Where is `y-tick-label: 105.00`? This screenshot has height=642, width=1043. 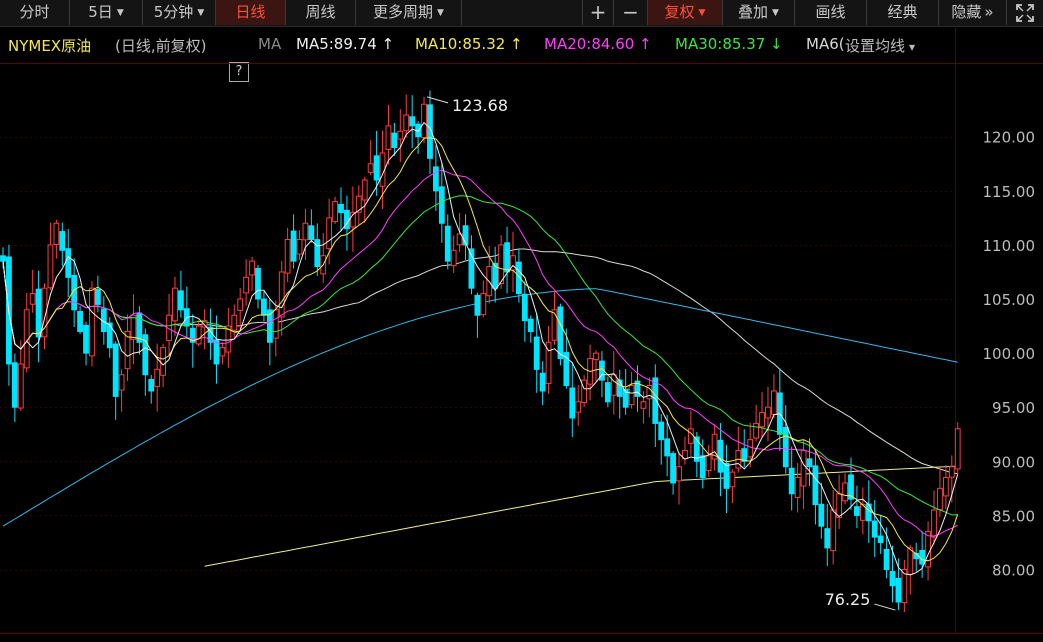 y-tick-label: 105.00 is located at coordinates (1009, 300).